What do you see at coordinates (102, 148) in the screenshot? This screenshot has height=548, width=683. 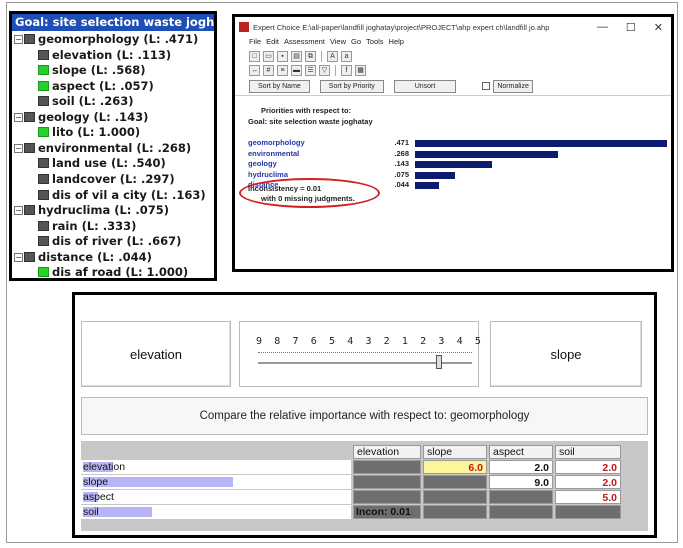 I see `tree-criterion: − environmental (L: .268)` at bounding box center [102, 148].